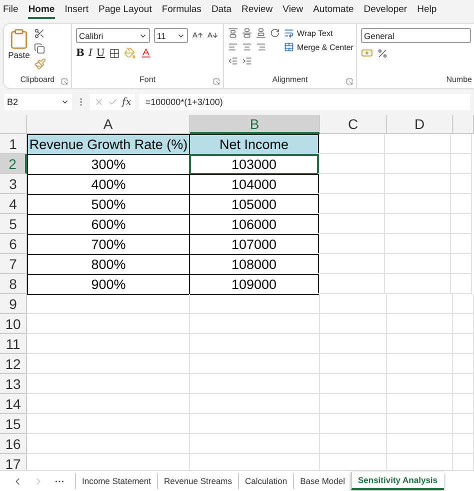  What do you see at coordinates (13, 364) in the screenshot?
I see `row-header: 12` at bounding box center [13, 364].